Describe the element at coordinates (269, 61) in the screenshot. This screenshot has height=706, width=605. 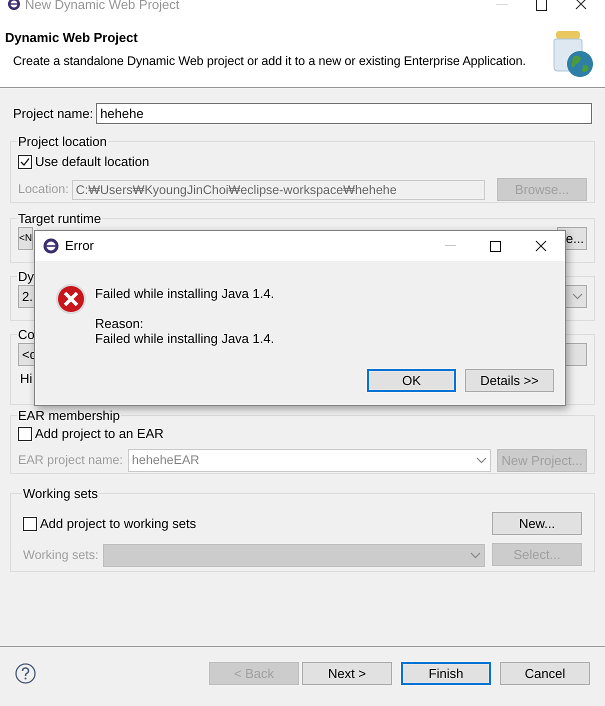
I see `header-description: Create a standalone Dynamic Web project or add it to a new or existing Enterprise Application.` at that location.